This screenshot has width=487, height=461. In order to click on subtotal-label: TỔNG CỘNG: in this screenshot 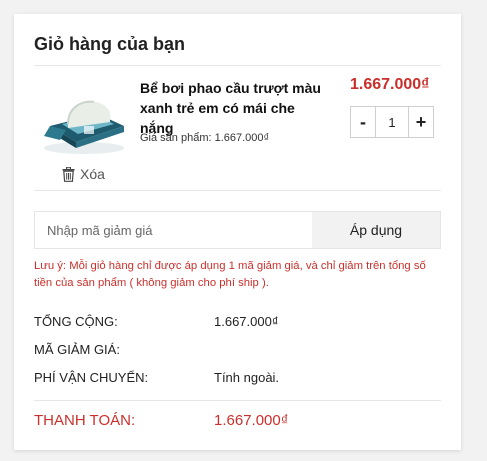, I will do `click(76, 321)`.